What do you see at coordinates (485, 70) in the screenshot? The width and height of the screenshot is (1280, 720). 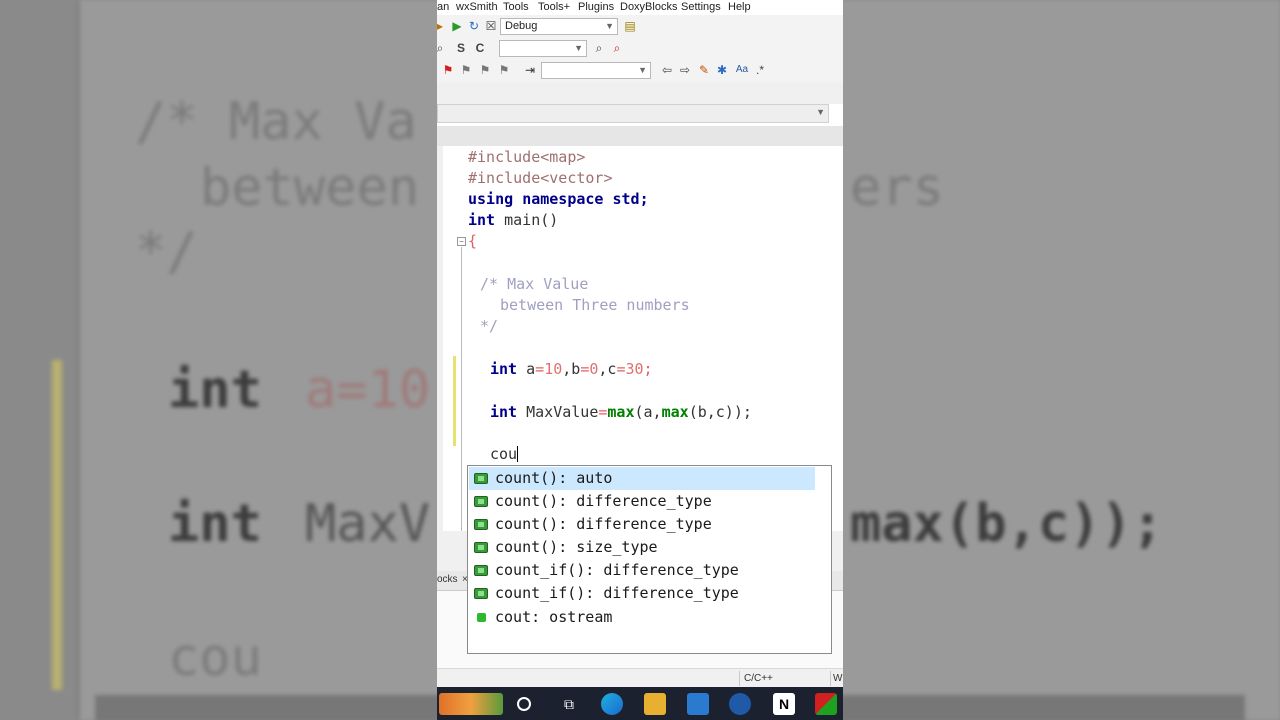 I see `flag-next-icon: ⚑` at bounding box center [485, 70].